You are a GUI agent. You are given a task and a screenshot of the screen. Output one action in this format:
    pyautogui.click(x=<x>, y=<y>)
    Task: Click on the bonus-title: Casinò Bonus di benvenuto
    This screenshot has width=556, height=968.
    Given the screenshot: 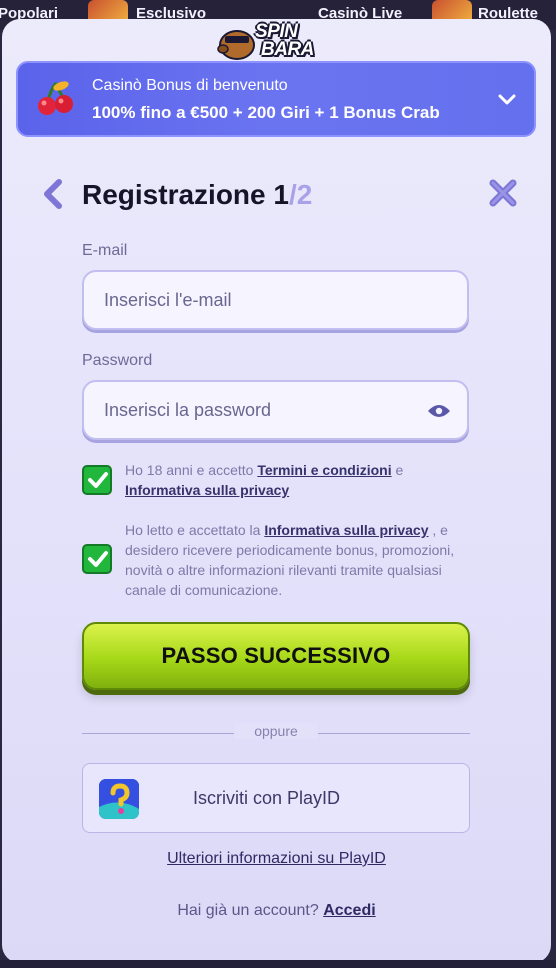 What is the action you would take?
    pyautogui.click(x=190, y=85)
    